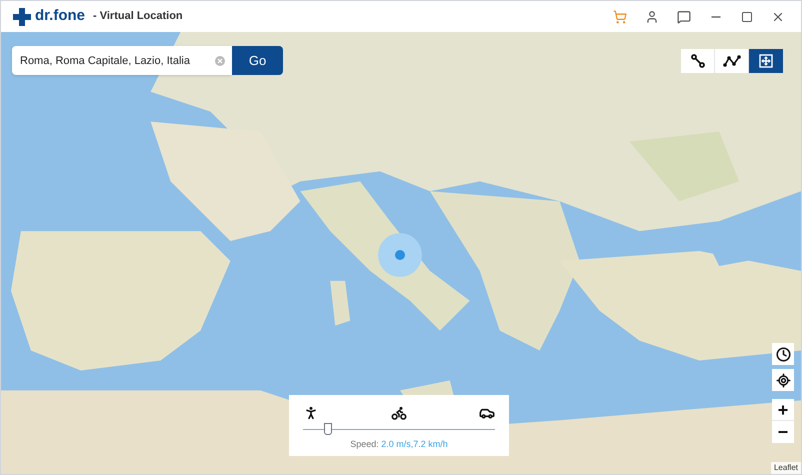 This screenshot has height=475, width=802. I want to click on attribution-link: Leaflet, so click(785, 468).